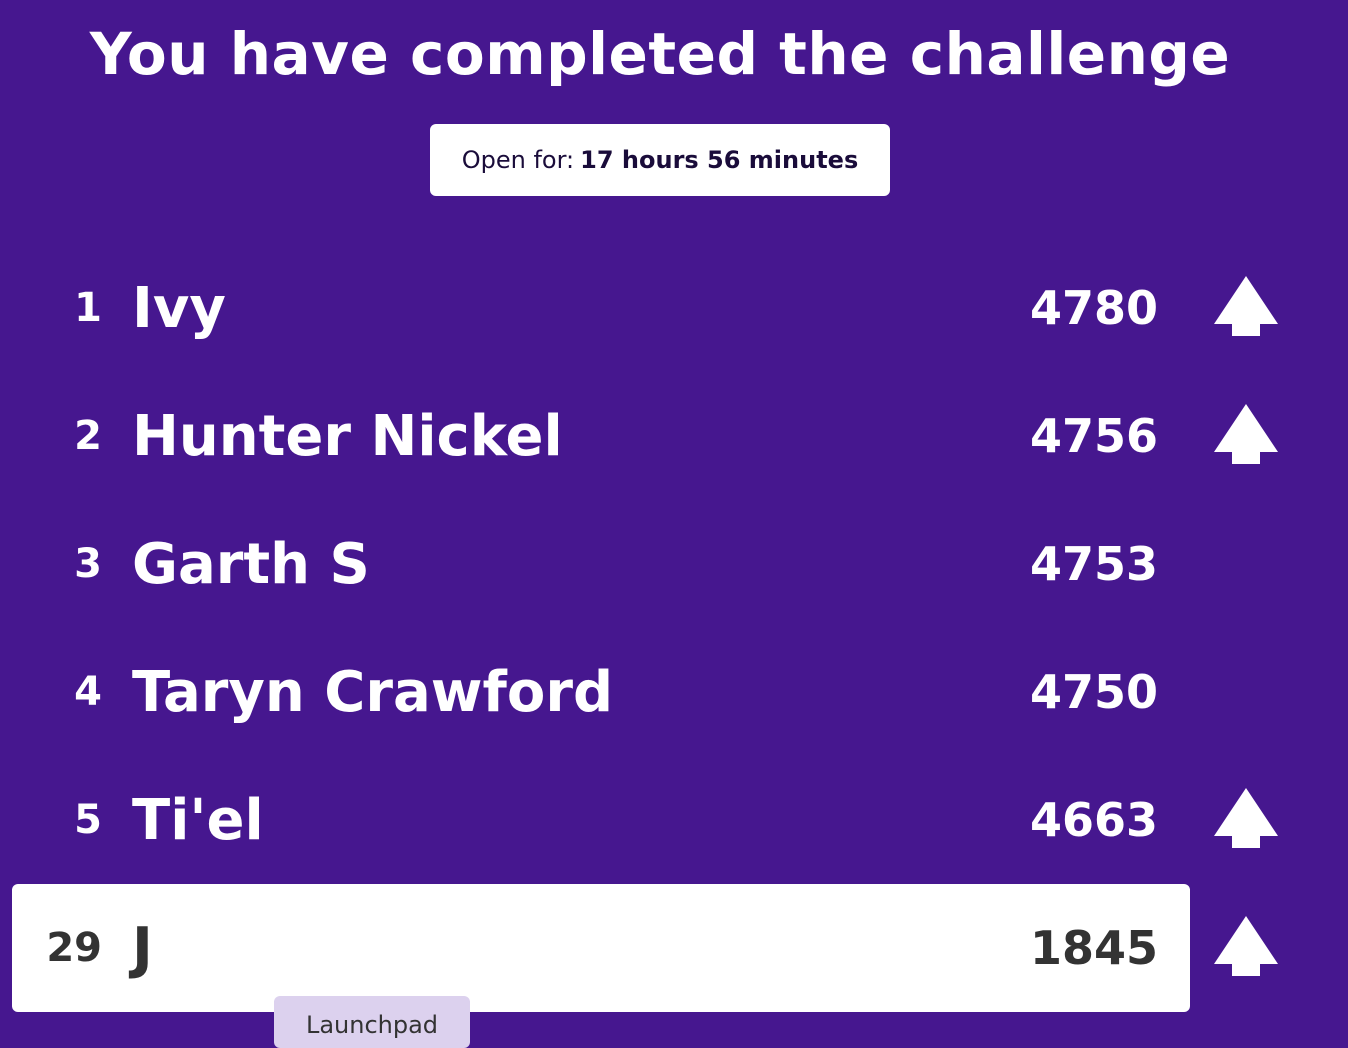 Image resolution: width=1348 pixels, height=1048 pixels. I want to click on leaderboard-row: 1 Ivy 4780, so click(601, 308).